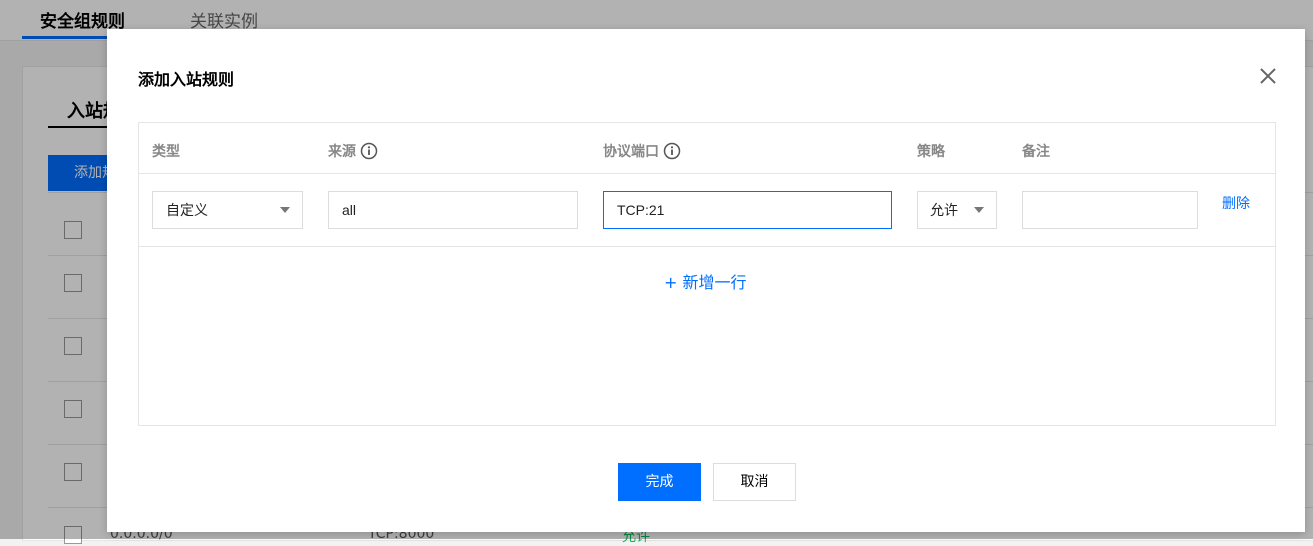 Image resolution: width=1313 pixels, height=546 pixels. I want to click on header-type-label: 类型, so click(166, 152).